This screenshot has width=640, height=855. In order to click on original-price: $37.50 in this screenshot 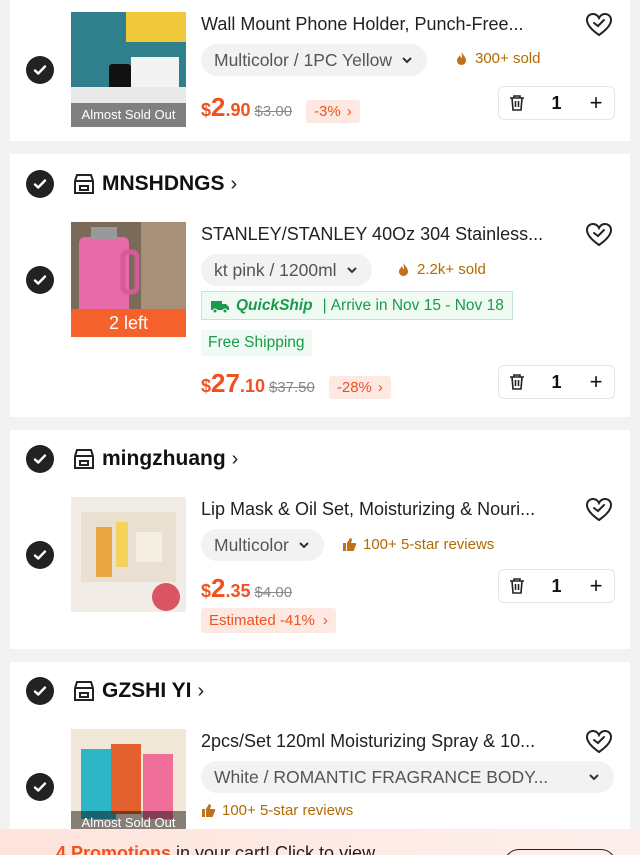, I will do `click(291, 387)`.